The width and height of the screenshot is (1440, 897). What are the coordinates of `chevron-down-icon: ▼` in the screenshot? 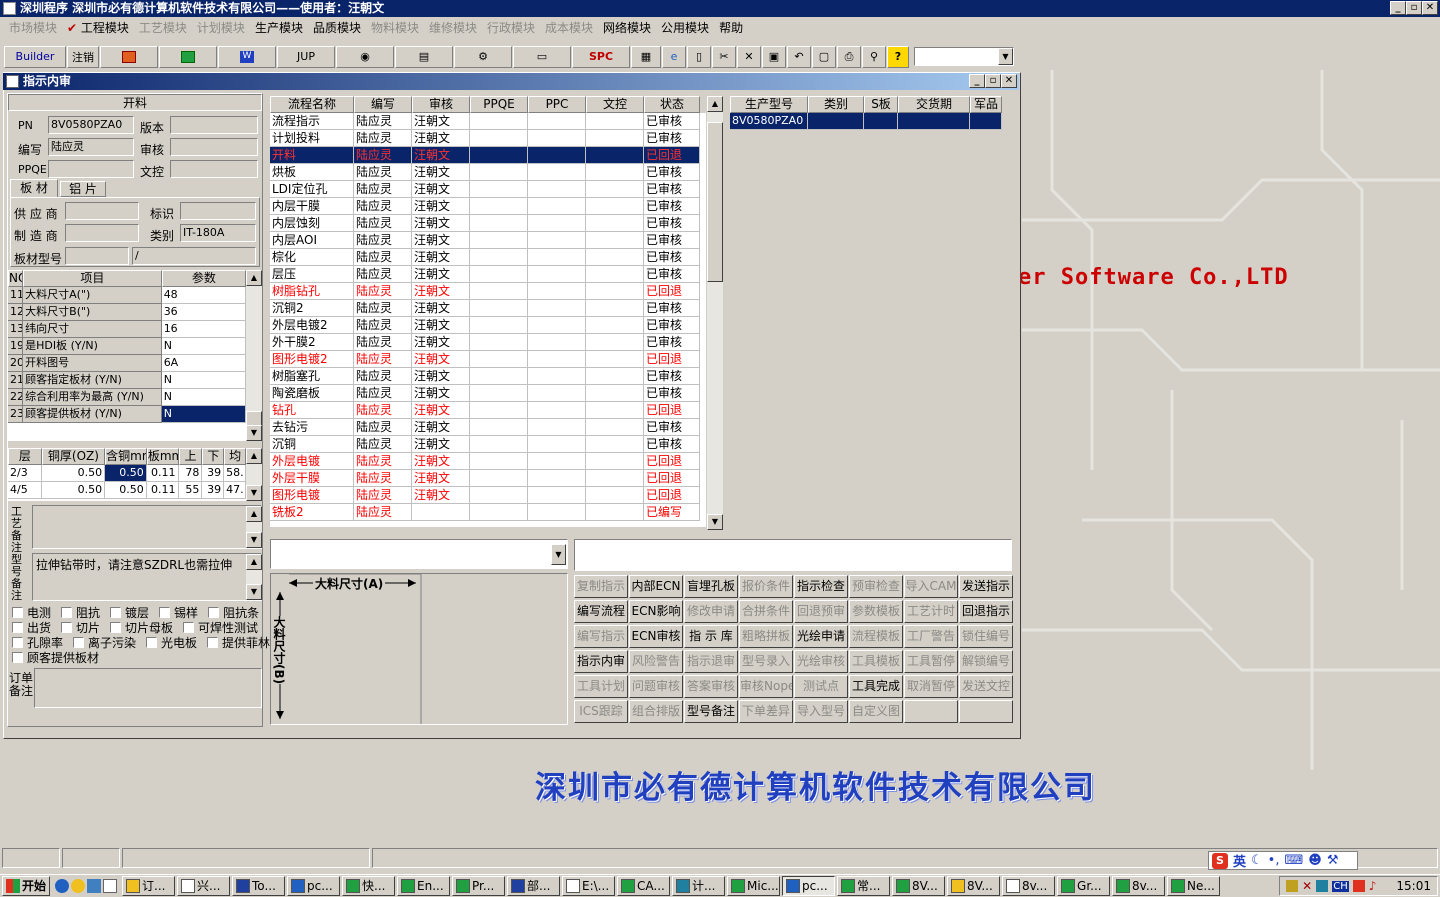 It's located at (1005, 56).